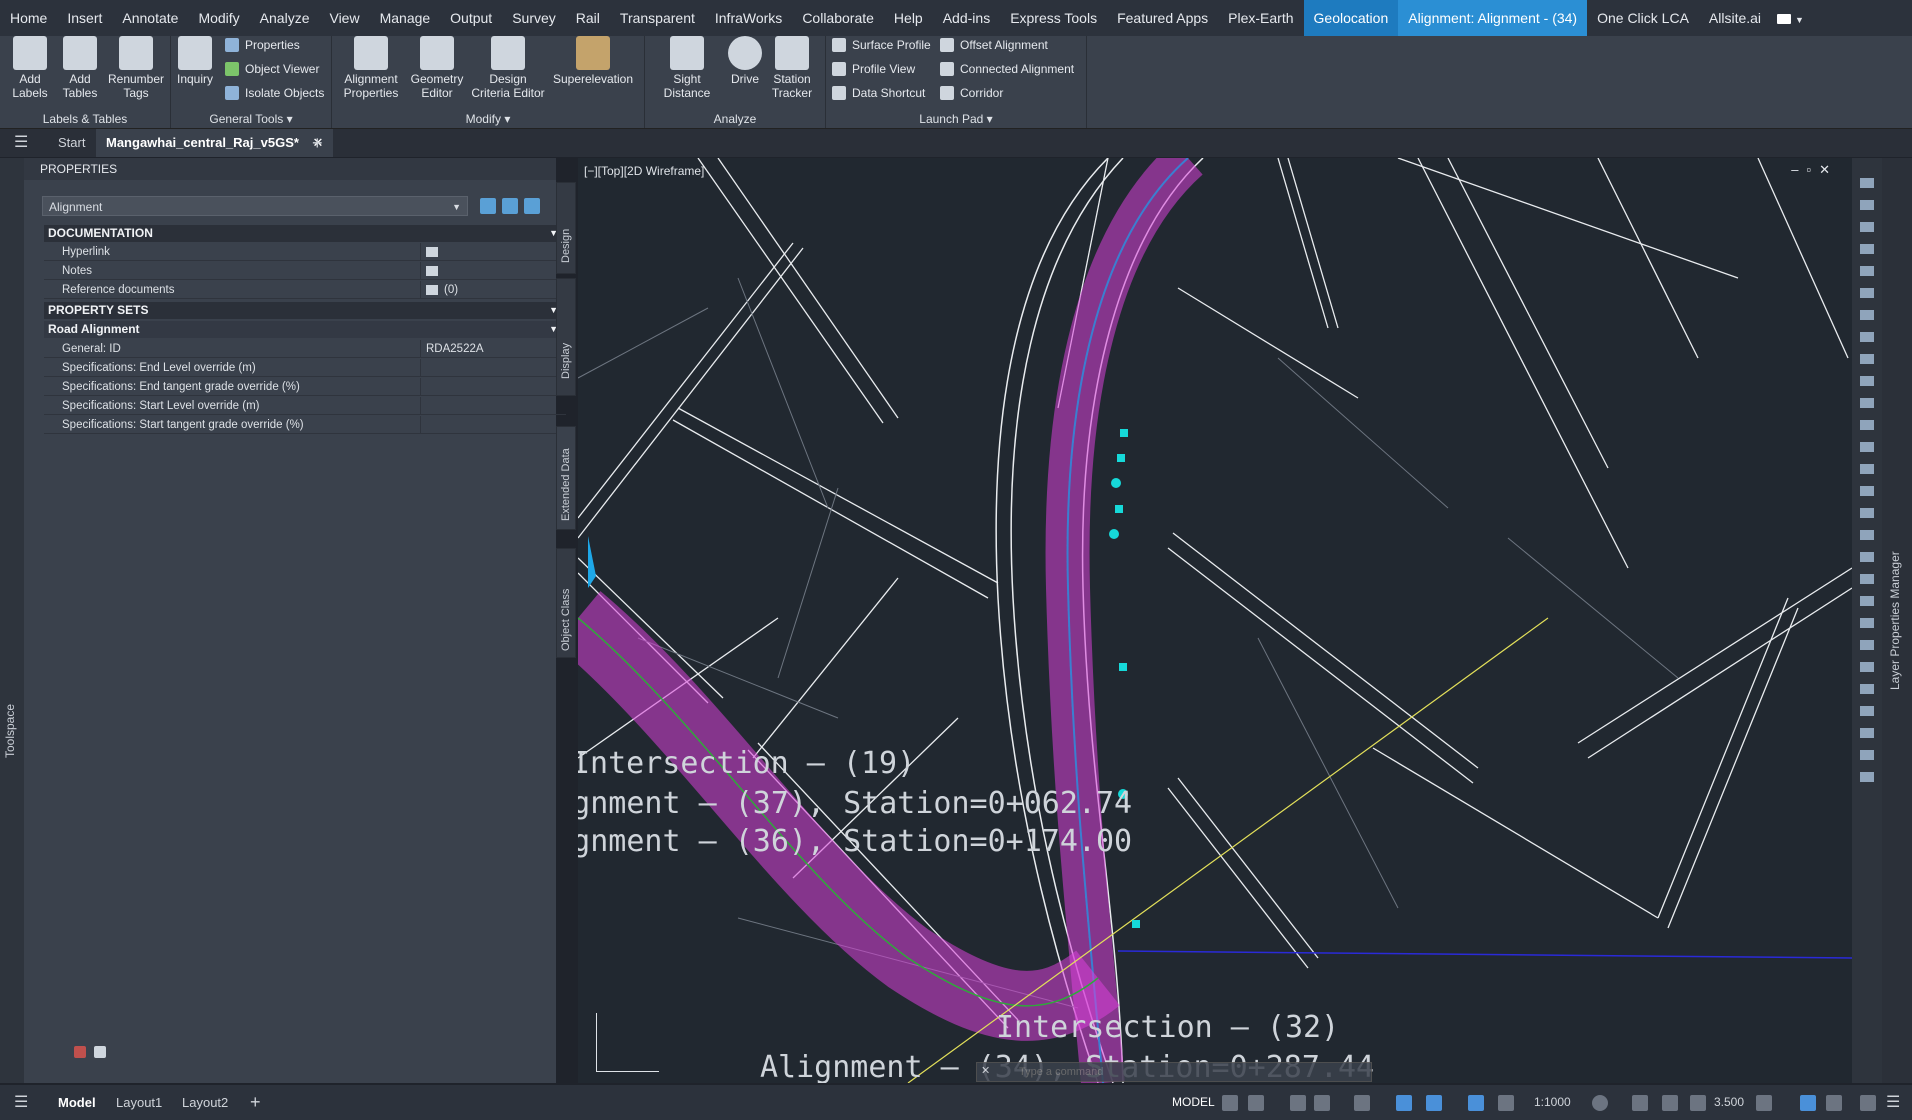 The width and height of the screenshot is (1912, 1120). I want to click on add-layout-icon: +, so click(255, 1102).